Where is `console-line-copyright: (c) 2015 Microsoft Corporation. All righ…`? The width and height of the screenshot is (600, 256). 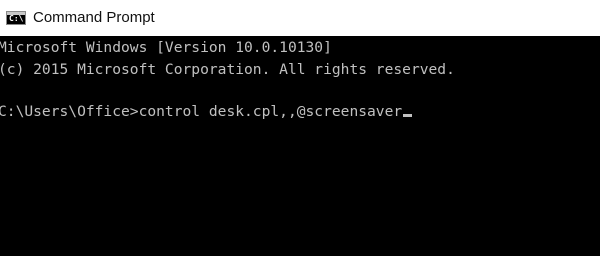 console-line-copyright: (c) 2015 Microsoft Corporation. All righ… is located at coordinates (227, 69).